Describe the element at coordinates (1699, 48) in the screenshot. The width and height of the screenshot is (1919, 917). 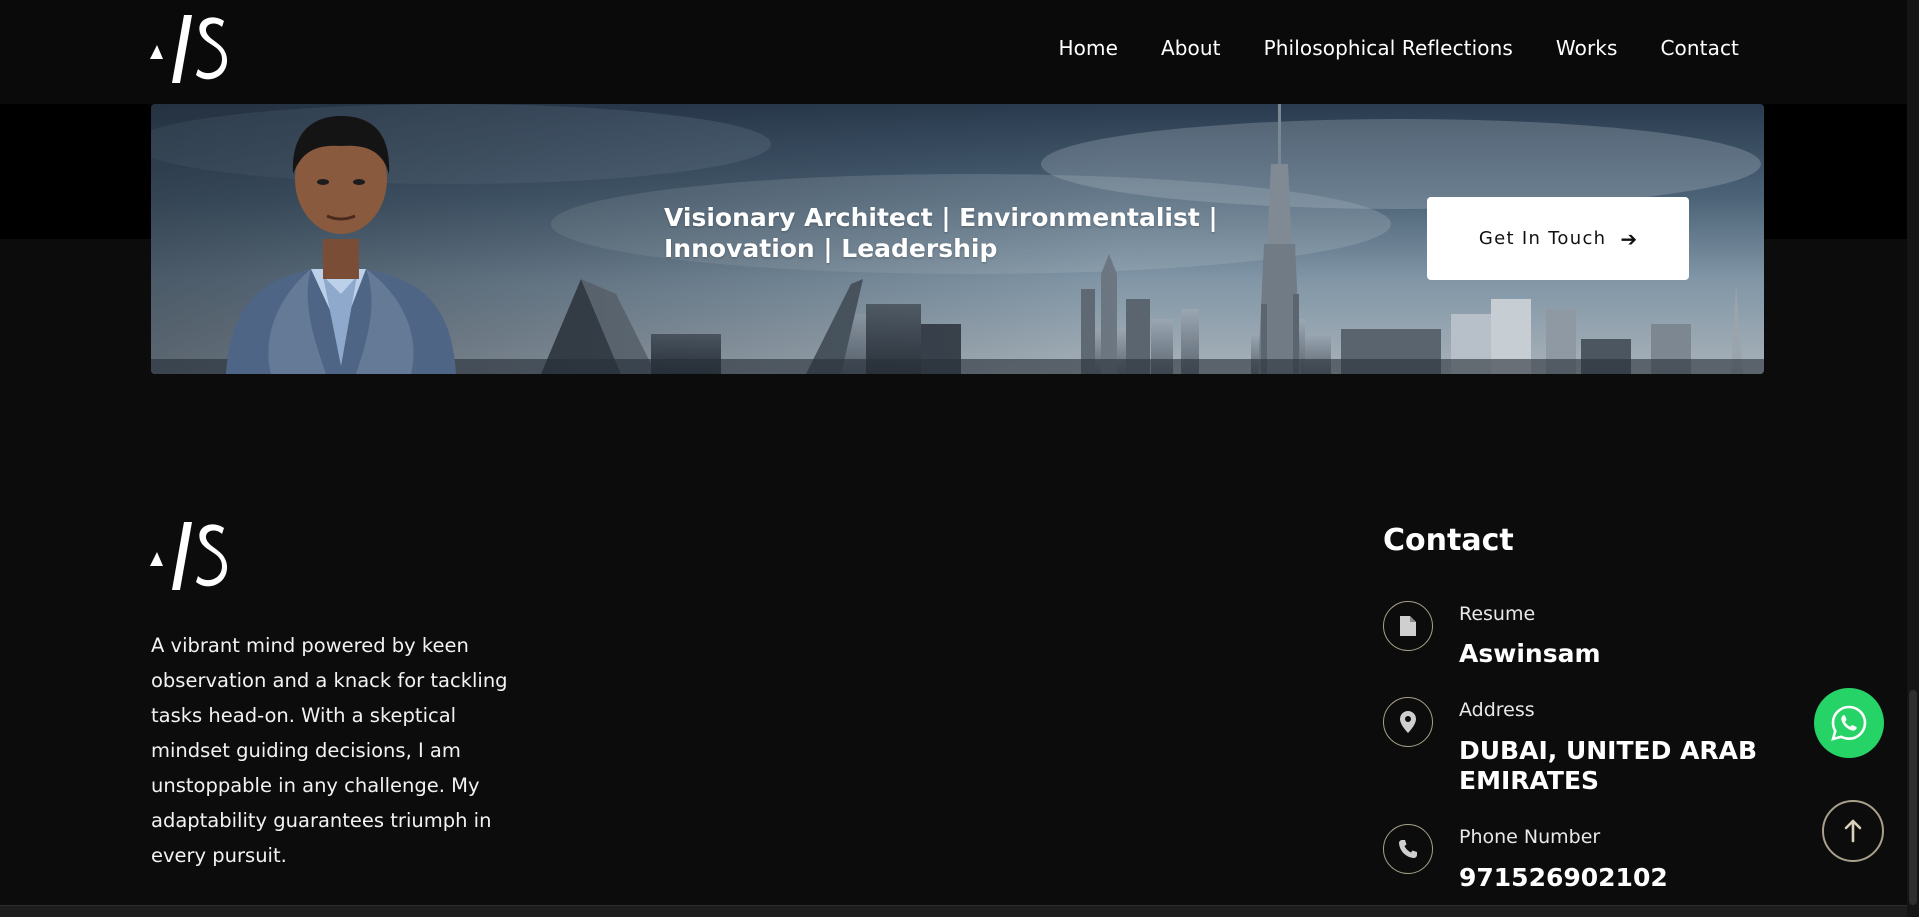
I see `nav-contact: Contact` at that location.